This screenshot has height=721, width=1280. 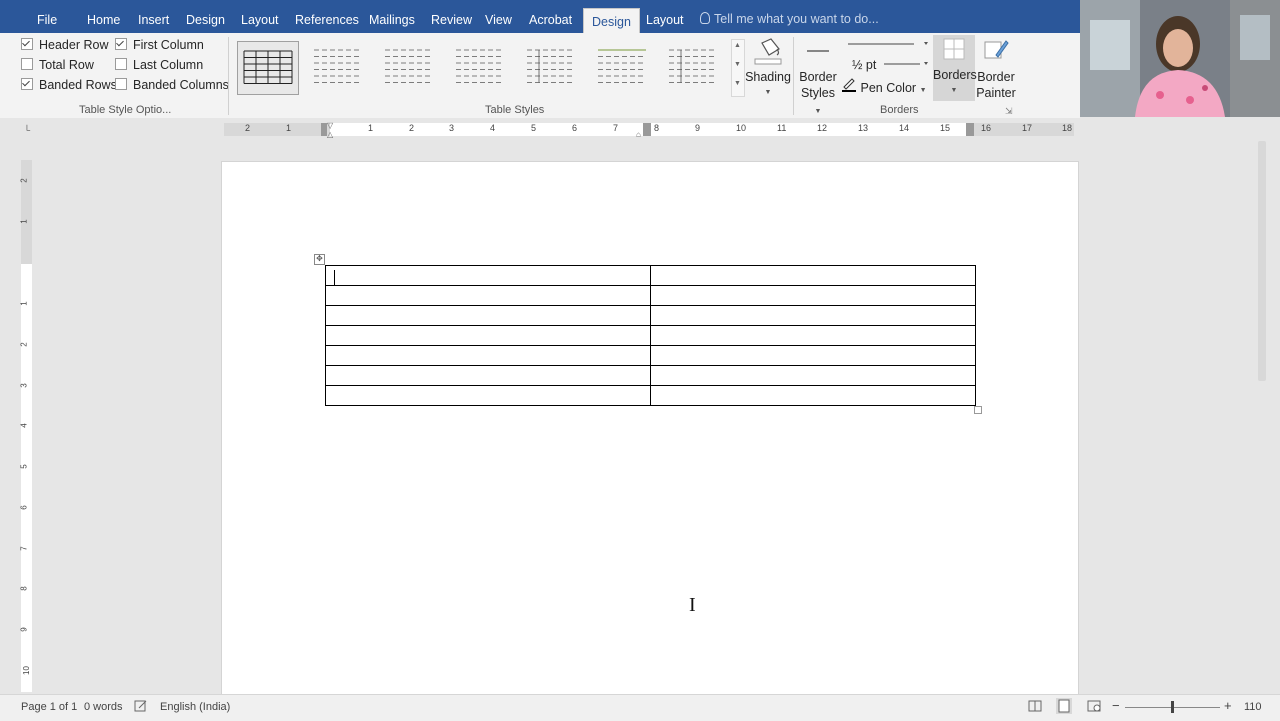 I want to click on border-styles-button: Border Styles ▼, so click(x=818, y=78).